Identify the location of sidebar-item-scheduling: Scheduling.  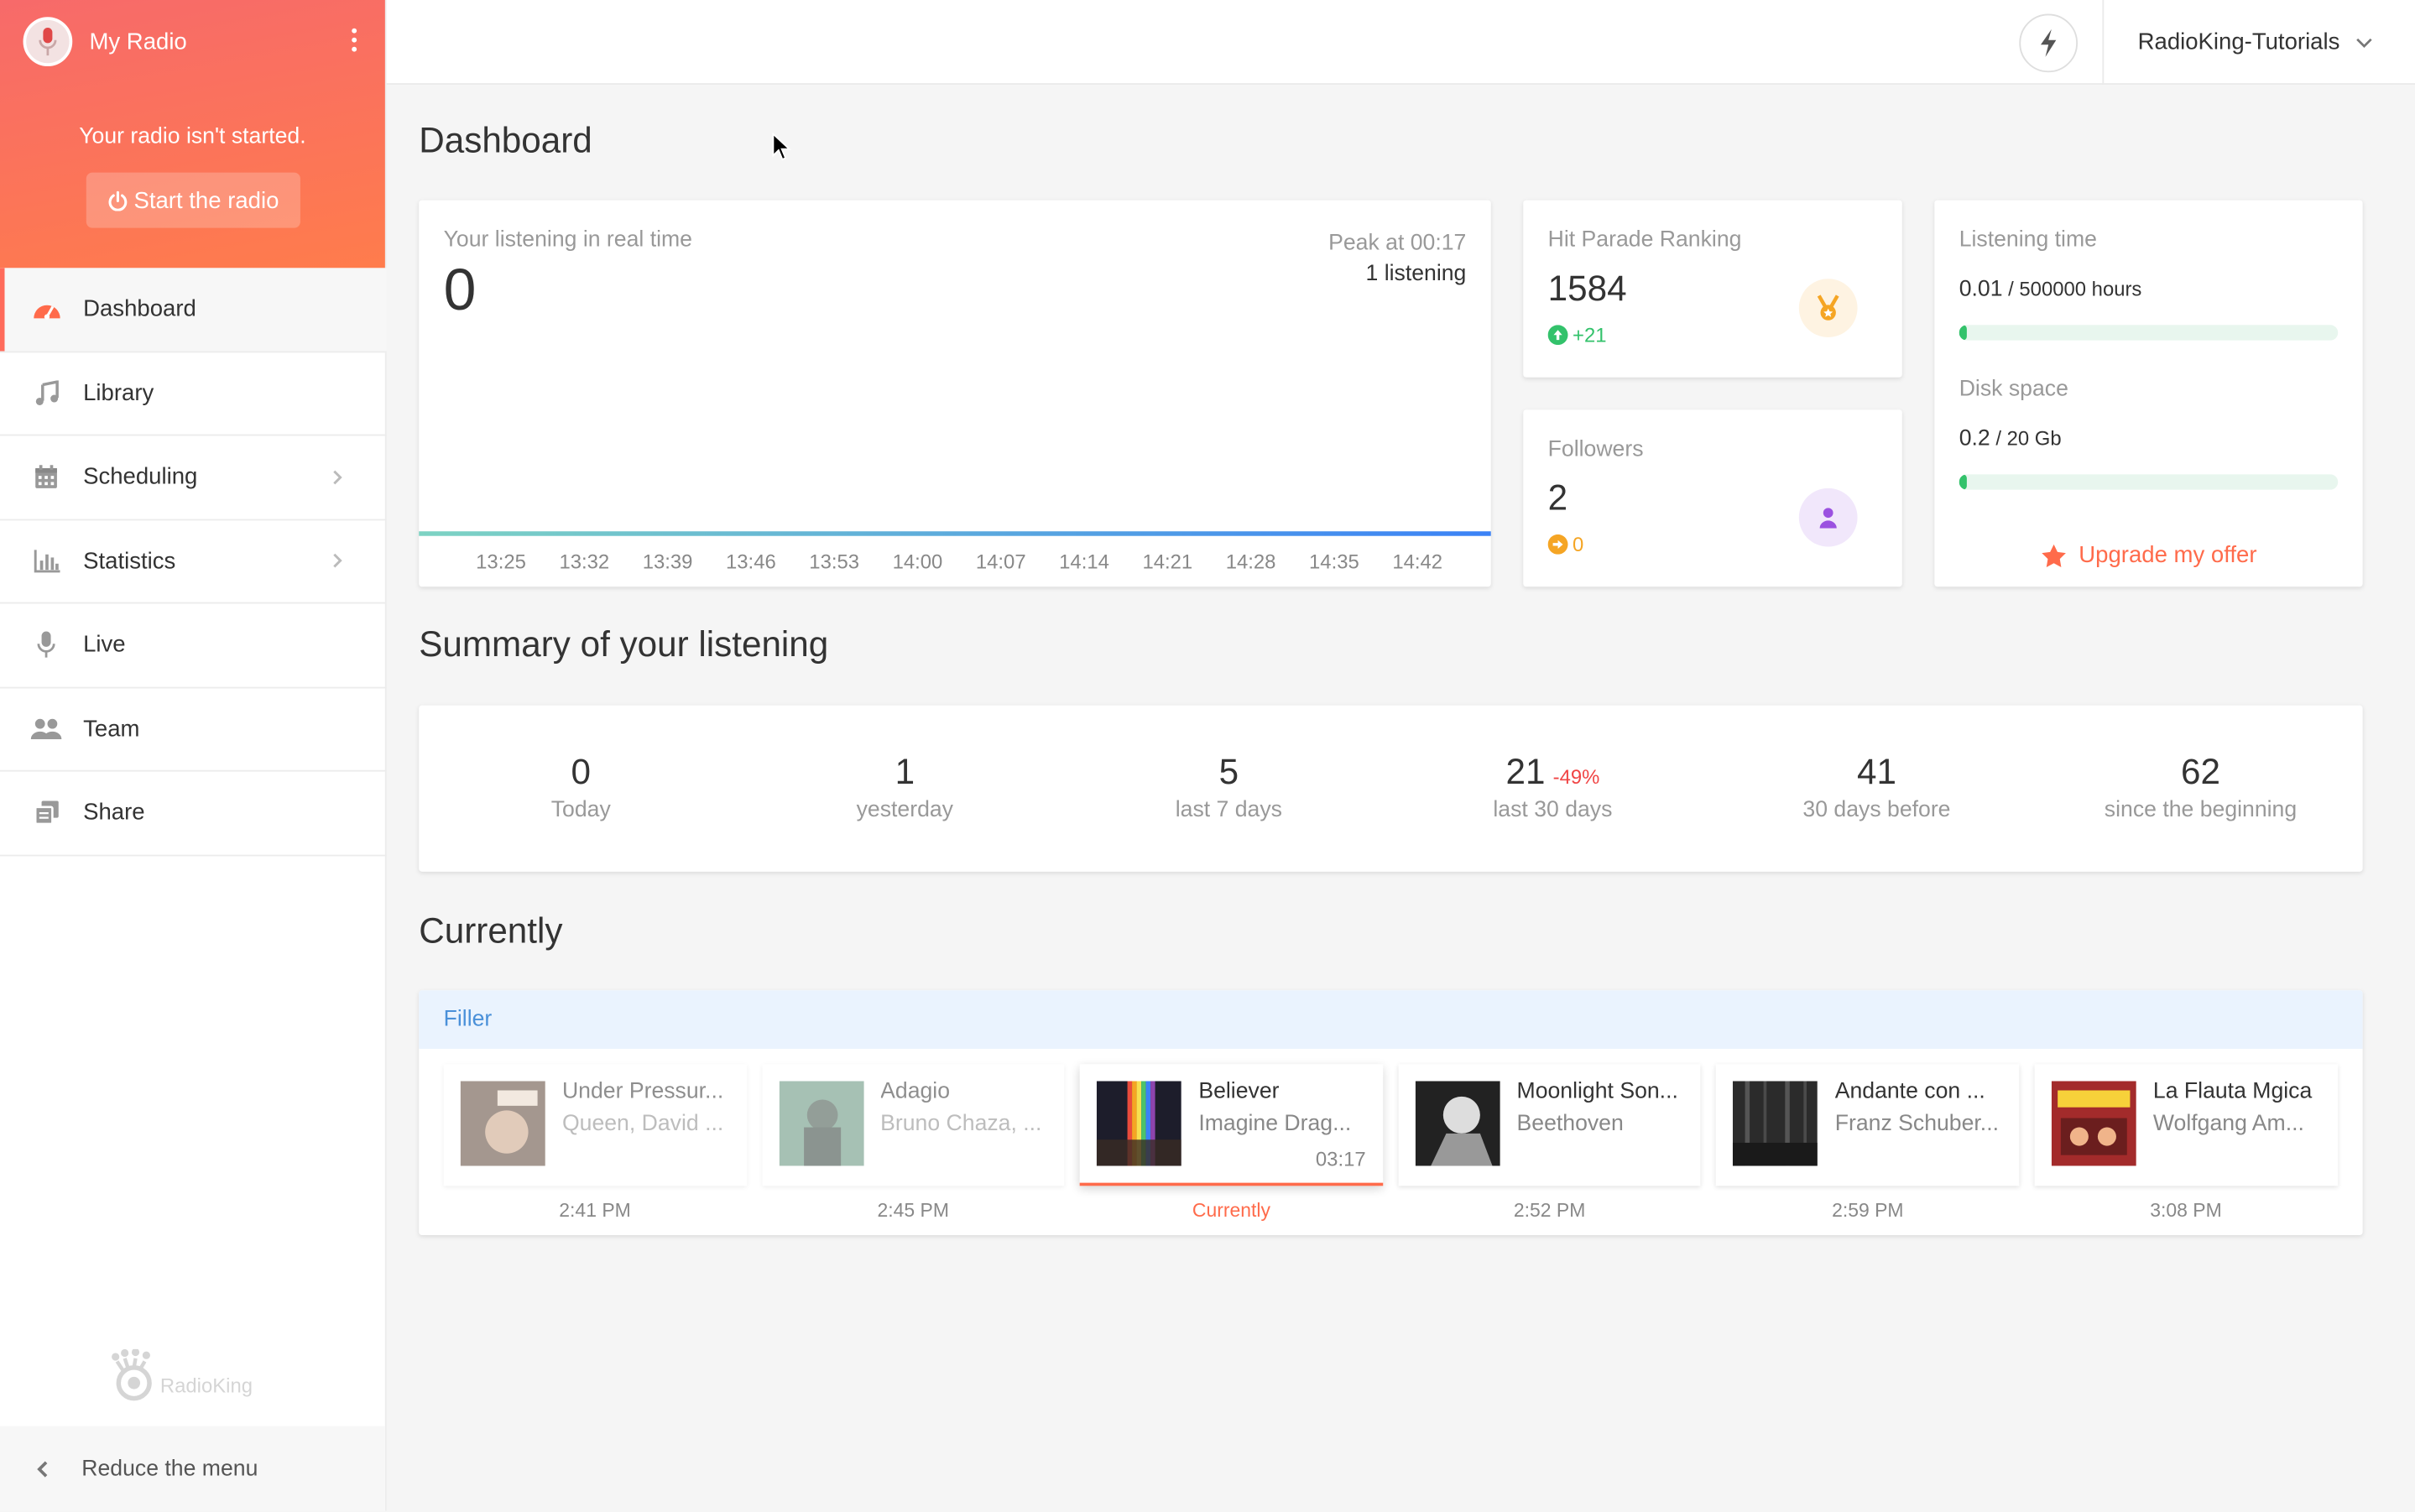
(194, 478).